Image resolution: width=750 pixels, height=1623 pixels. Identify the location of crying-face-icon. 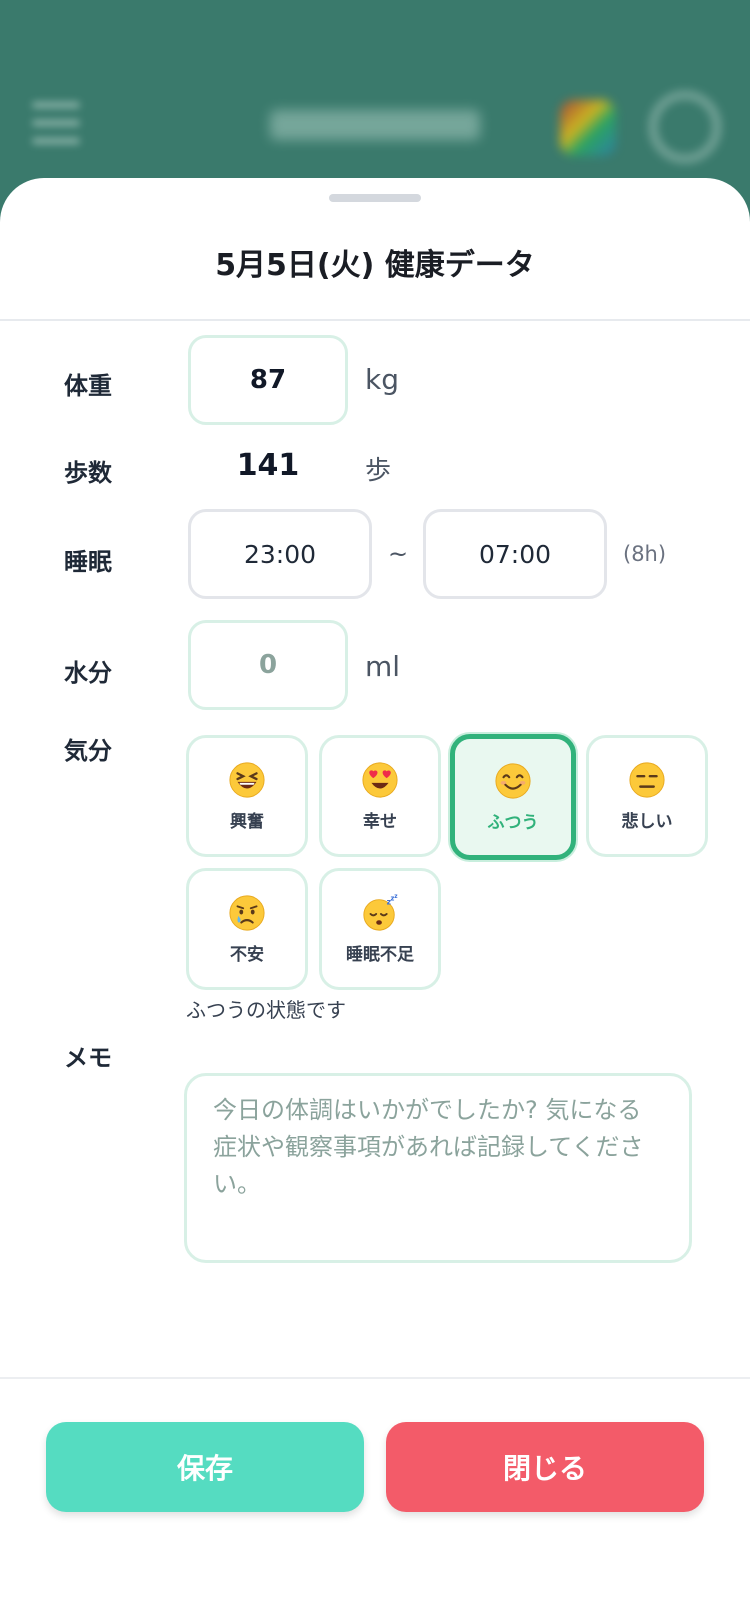
(247, 912).